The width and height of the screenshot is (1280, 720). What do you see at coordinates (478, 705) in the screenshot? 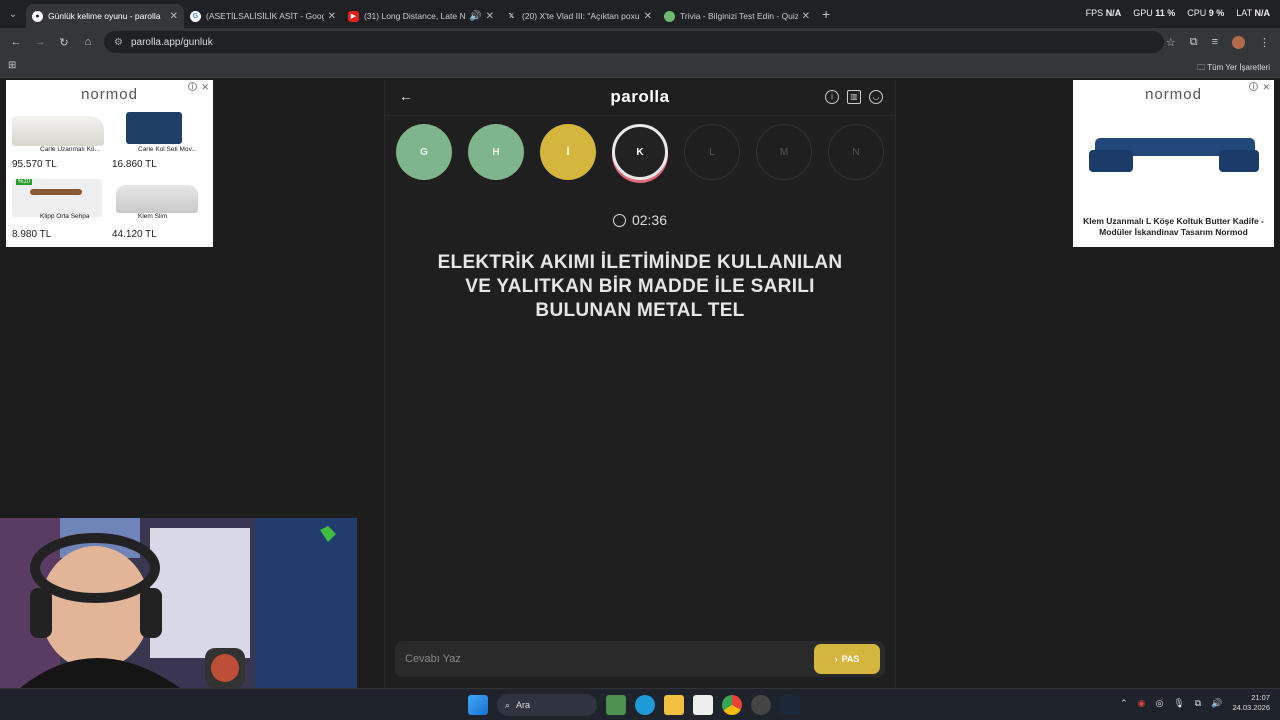
I see `start-windows-icon` at bounding box center [478, 705].